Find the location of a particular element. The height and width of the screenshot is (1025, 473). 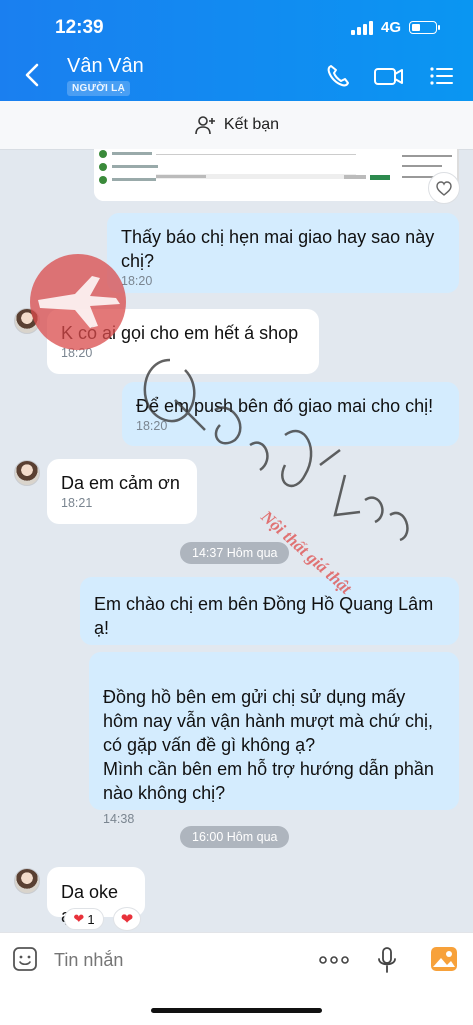

image-message-preview is located at coordinates (276, 175).